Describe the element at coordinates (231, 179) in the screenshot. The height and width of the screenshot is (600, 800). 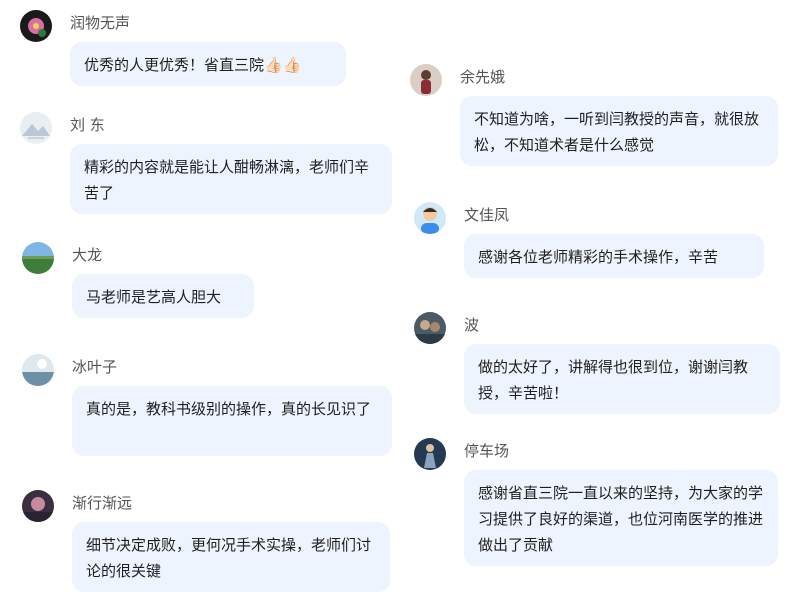
I see `comment-text: 精彩的内容就是能让人酣畅淋漓，老师们辛苦了` at that location.